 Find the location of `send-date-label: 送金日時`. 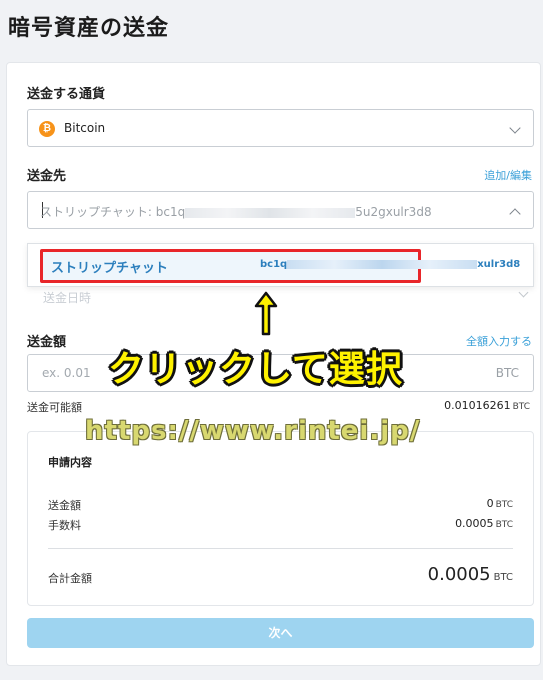

send-date-label: 送金日時 is located at coordinates (67, 298).